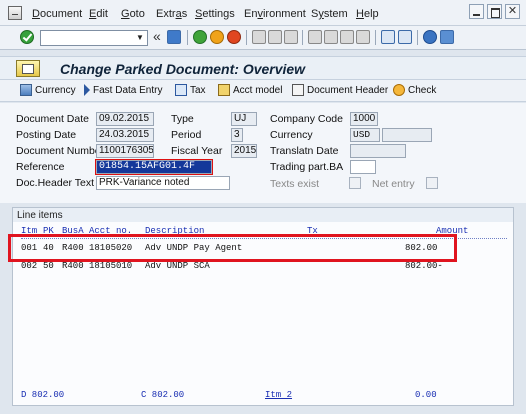 The image size is (526, 414). What do you see at coordinates (306, 119) in the screenshot?
I see `company-code-label: Company Code` at bounding box center [306, 119].